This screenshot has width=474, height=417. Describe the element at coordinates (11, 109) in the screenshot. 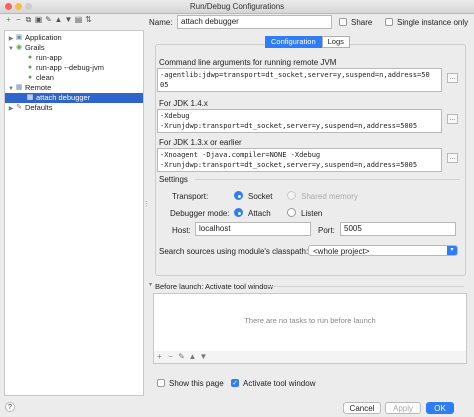

I see `collapsed-arrow-icon: ▶` at that location.